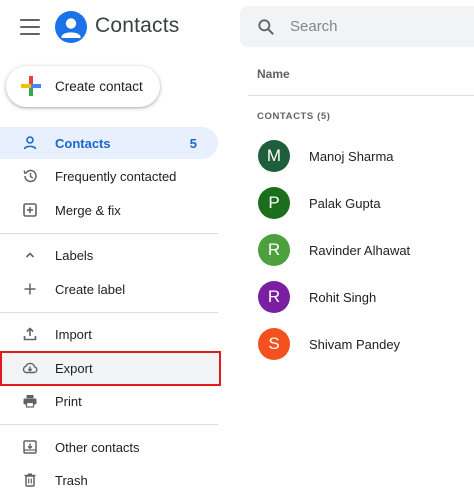 The image size is (474, 499). Describe the element at coordinates (357, 26) in the screenshot. I see `search-bar: Search` at that location.